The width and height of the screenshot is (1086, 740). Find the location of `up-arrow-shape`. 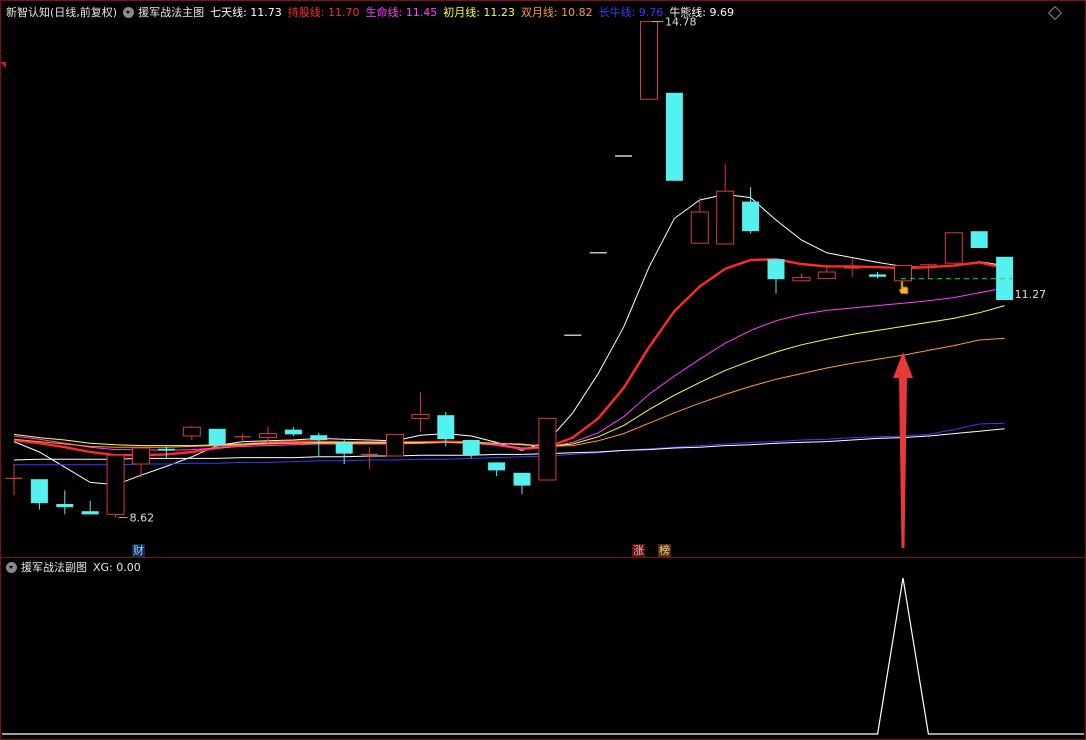

up-arrow-shape is located at coordinates (903, 450).